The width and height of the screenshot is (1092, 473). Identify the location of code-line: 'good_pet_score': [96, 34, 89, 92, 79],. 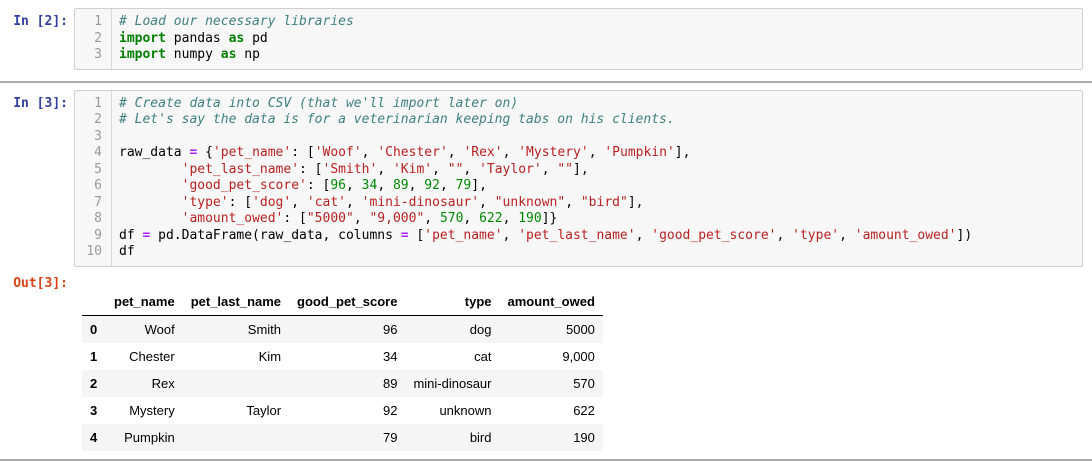
(334, 185).